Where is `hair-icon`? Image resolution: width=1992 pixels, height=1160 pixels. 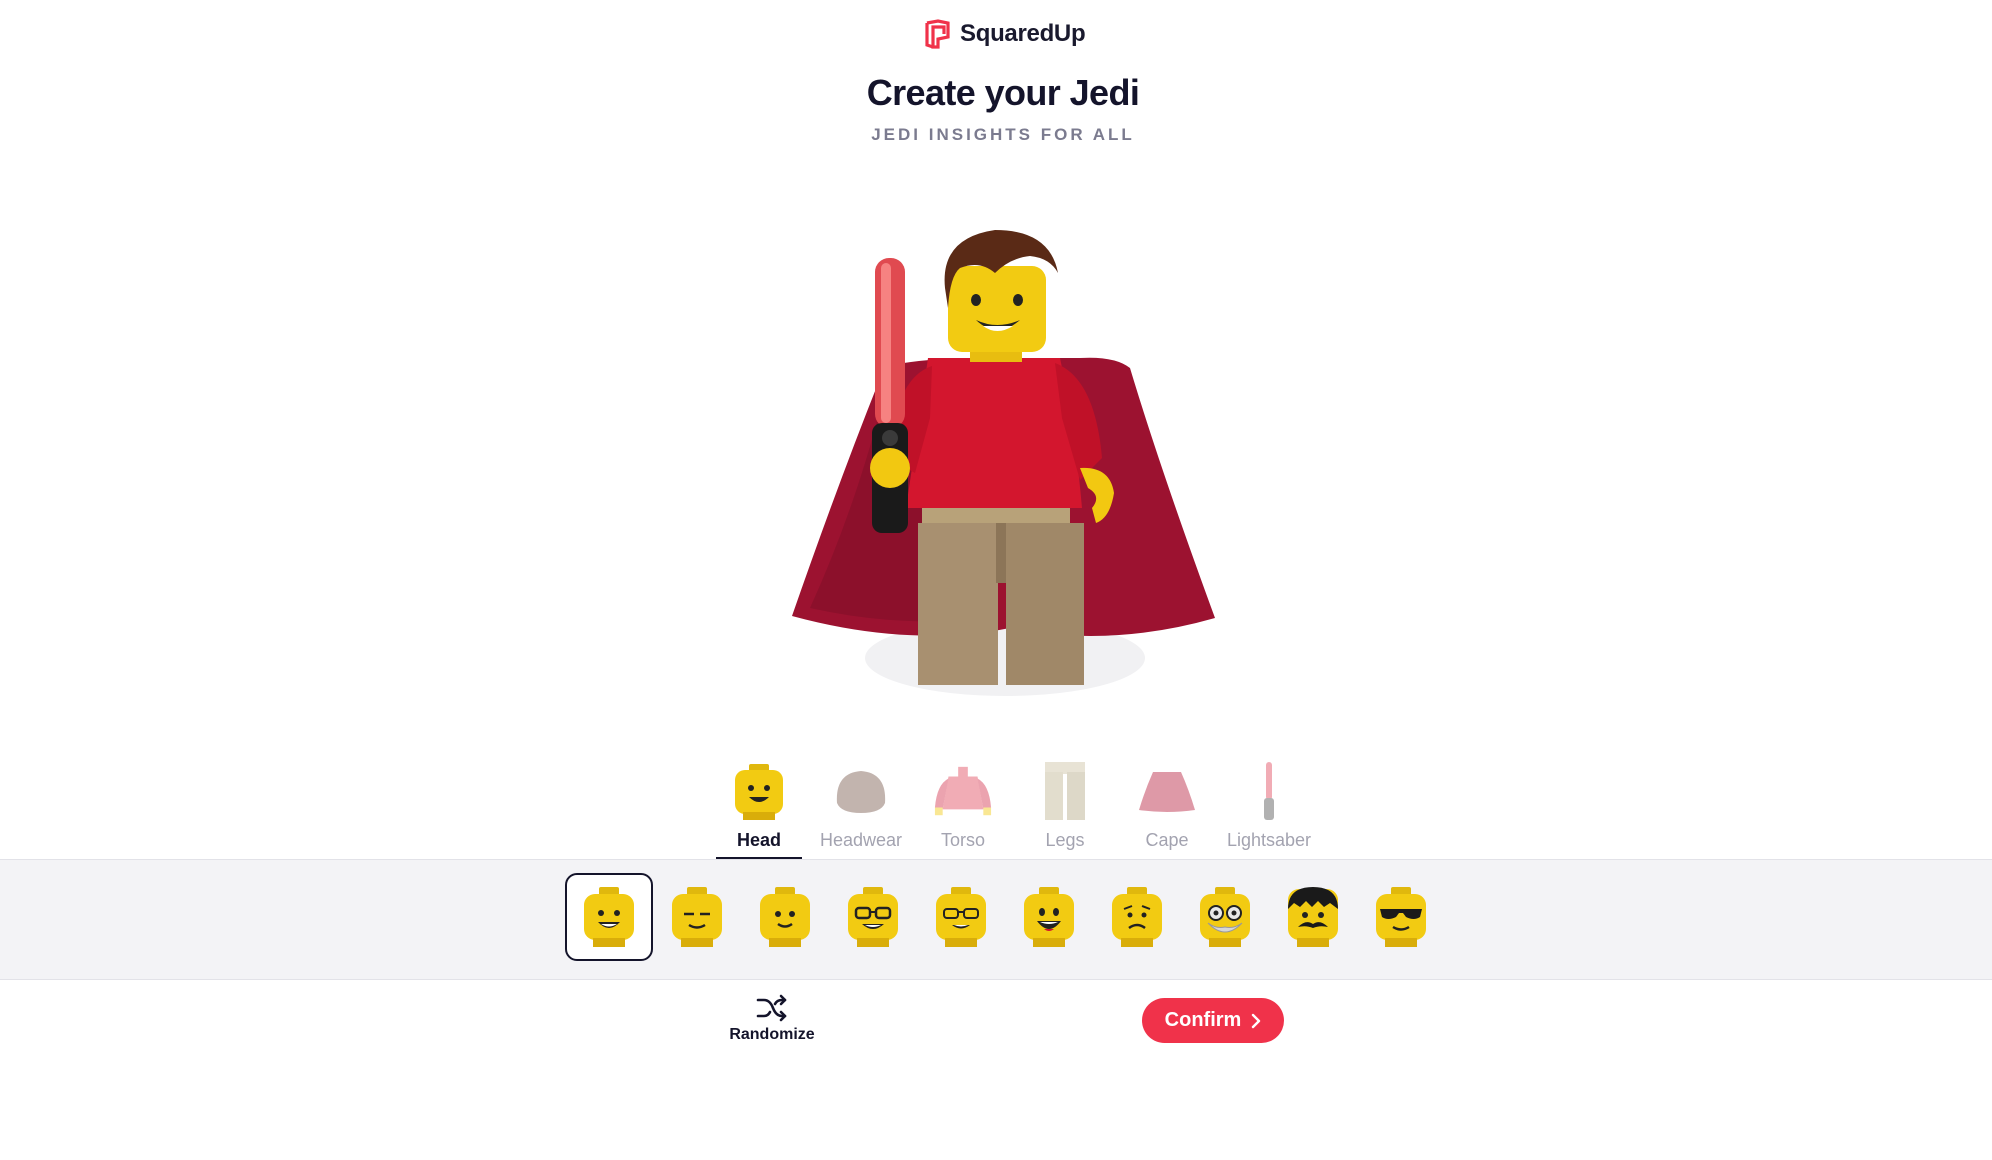
hair-icon is located at coordinates (861, 792).